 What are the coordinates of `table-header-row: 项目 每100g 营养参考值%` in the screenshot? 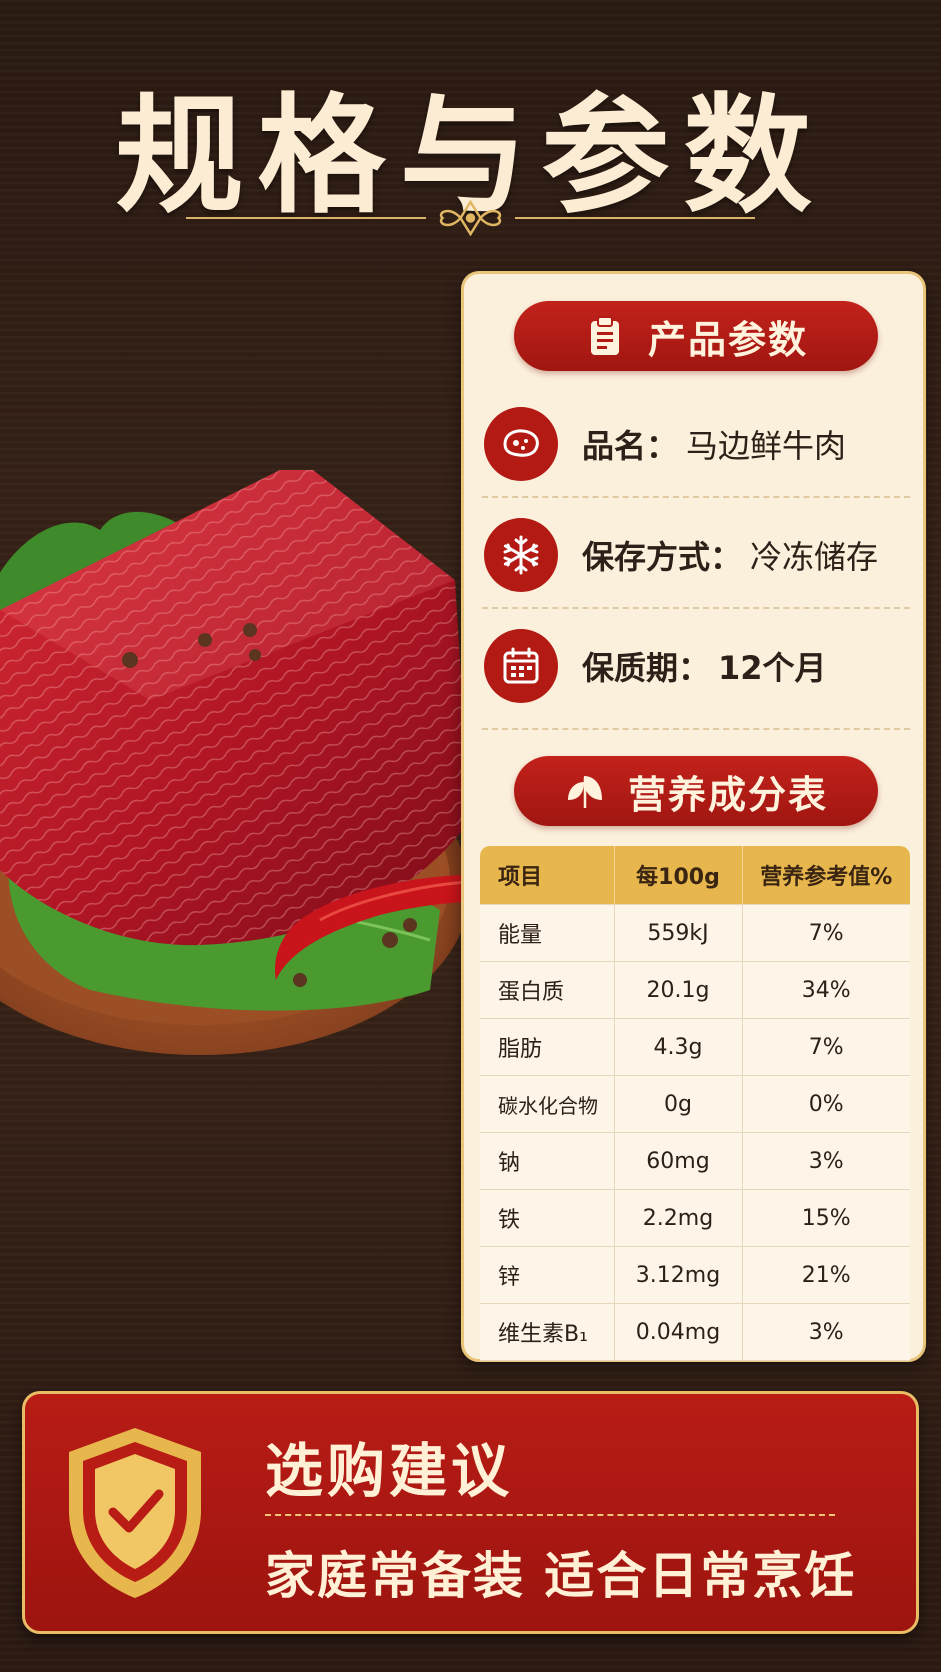 It's located at (695, 875).